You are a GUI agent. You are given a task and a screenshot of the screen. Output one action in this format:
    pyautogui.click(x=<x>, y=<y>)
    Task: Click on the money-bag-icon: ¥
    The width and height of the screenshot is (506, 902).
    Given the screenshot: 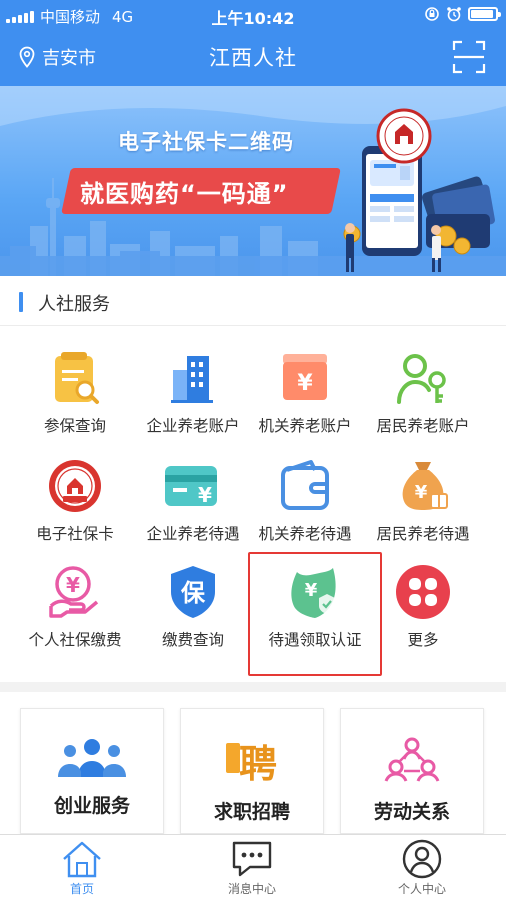 What is the action you would take?
    pyautogui.click(x=425, y=486)
    